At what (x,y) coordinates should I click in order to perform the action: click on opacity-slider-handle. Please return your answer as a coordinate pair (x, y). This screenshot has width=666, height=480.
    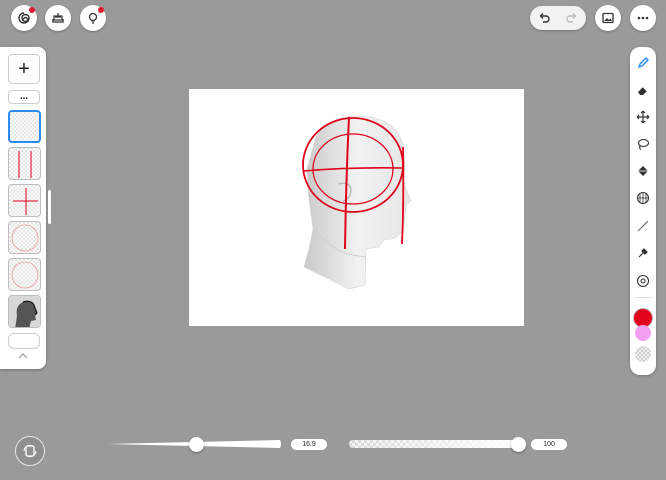
    Looking at the image, I should click on (518, 444).